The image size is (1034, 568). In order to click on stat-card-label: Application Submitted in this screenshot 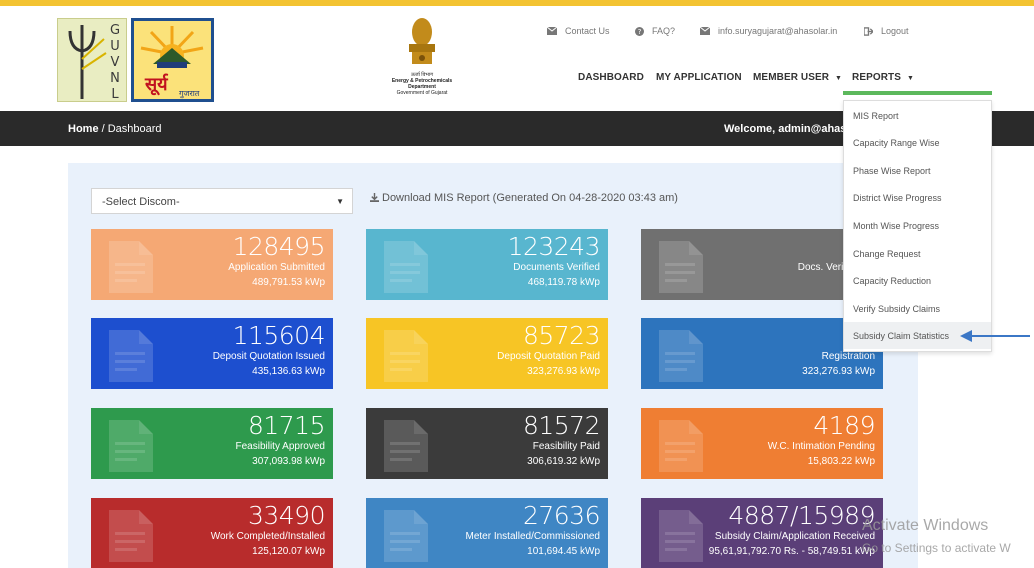, I will do `click(276, 267)`.